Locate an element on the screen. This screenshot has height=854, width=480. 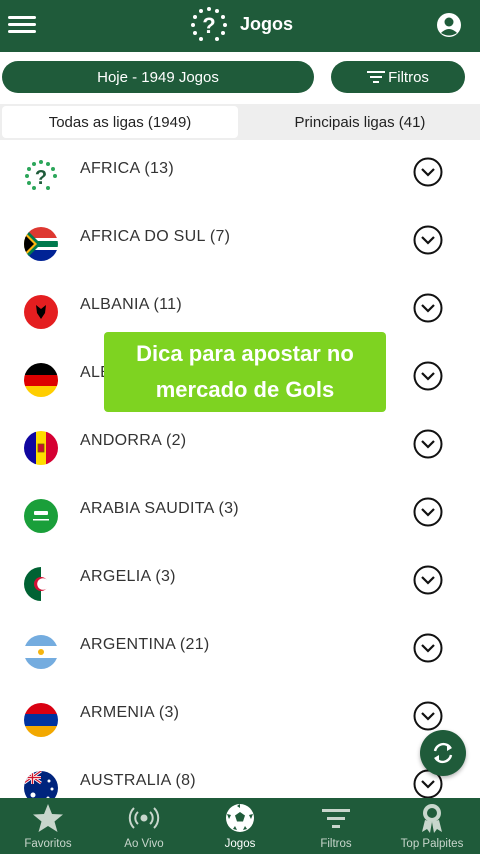
refresh-button is located at coordinates (443, 753).